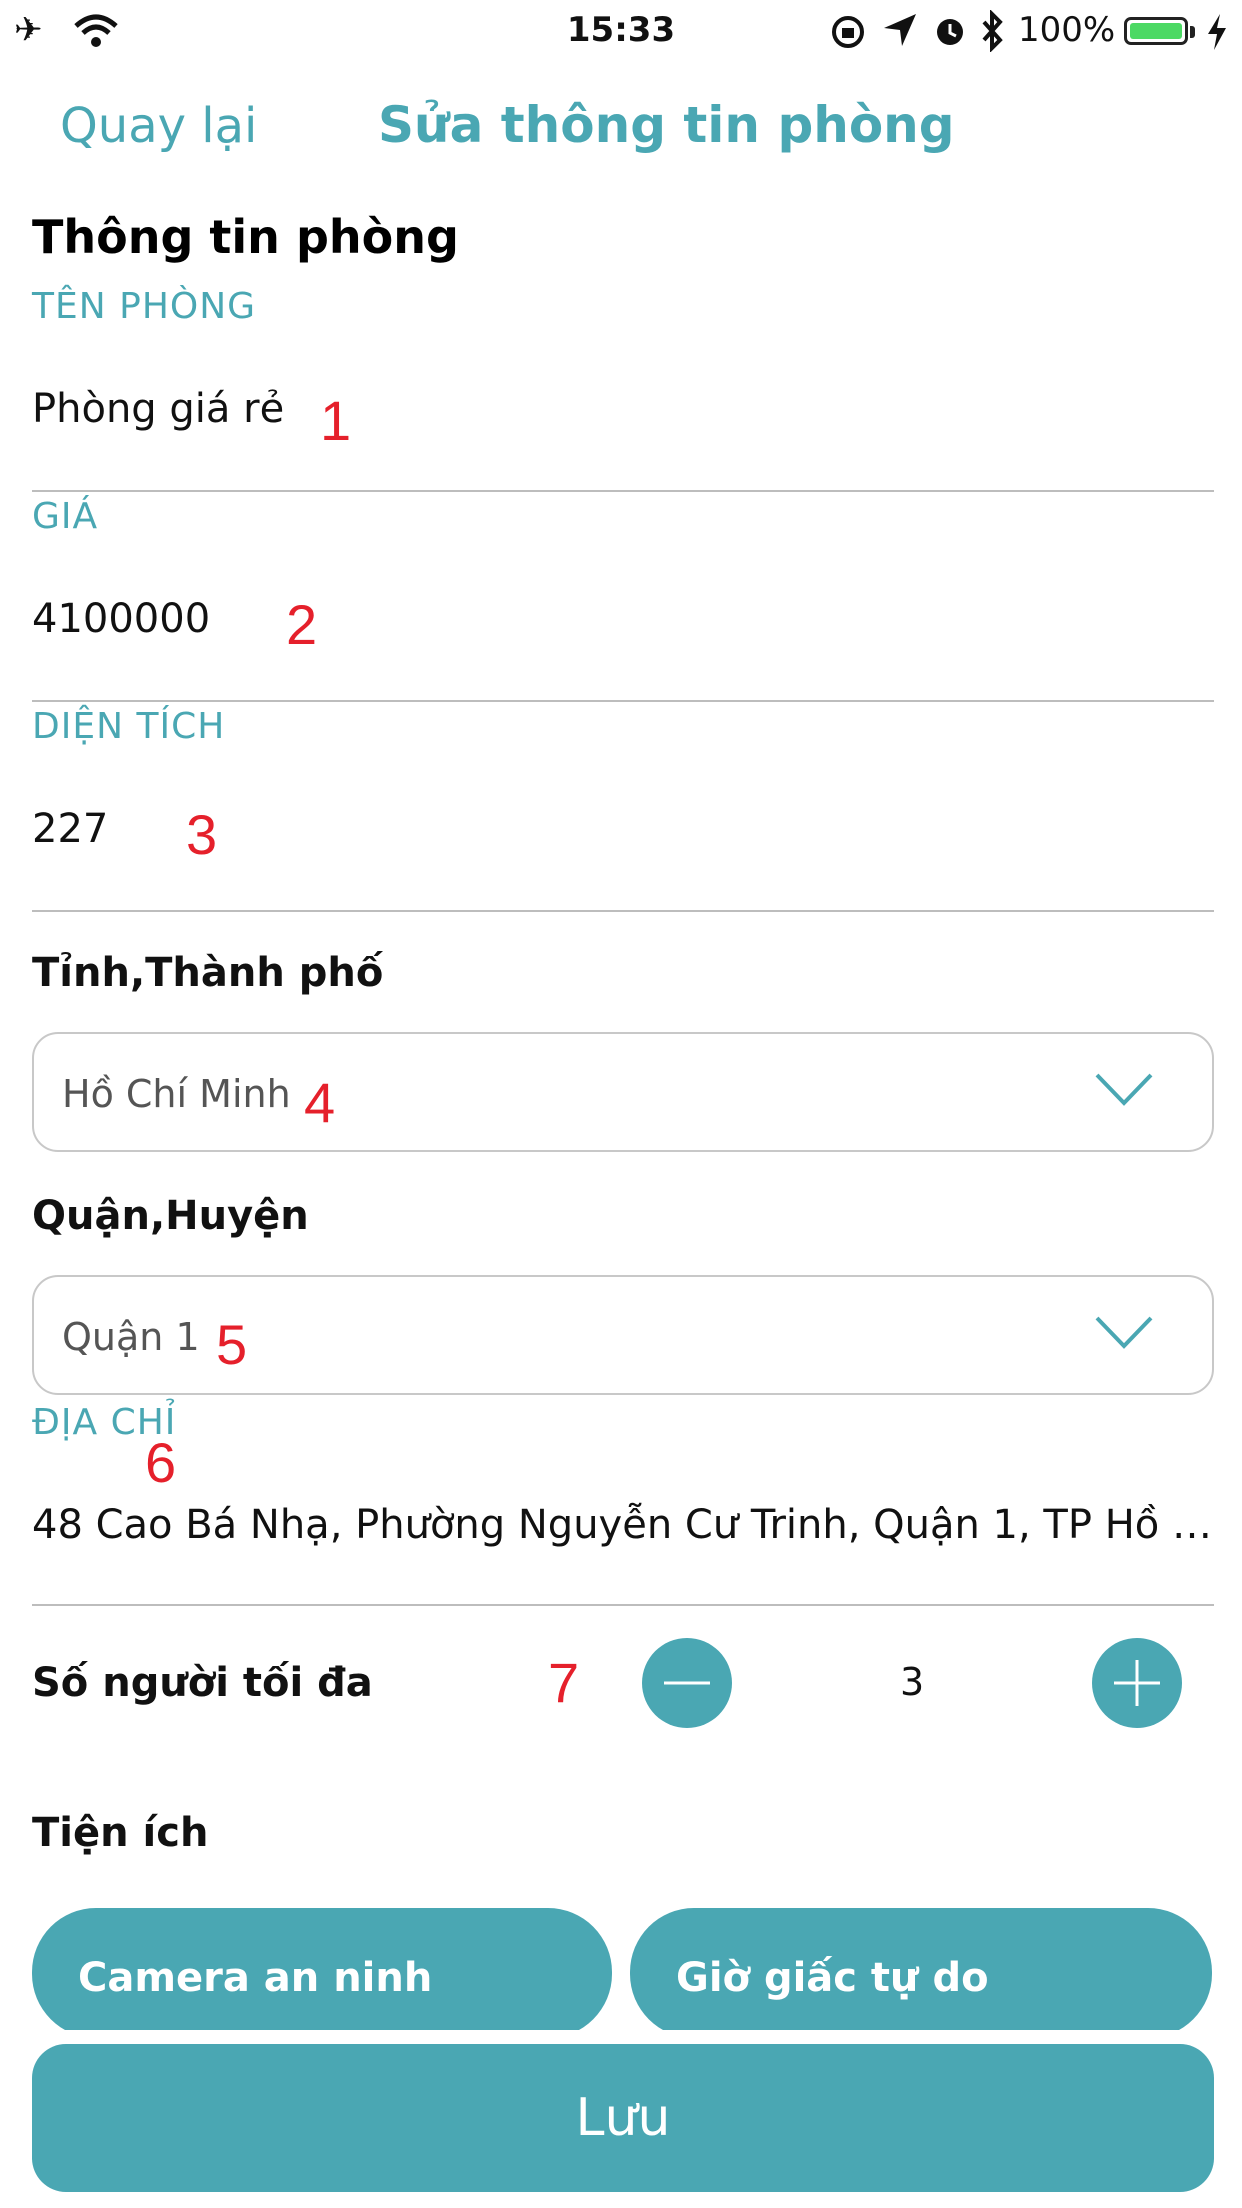  I want to click on section-title: Thông tin phòng, so click(245, 237).